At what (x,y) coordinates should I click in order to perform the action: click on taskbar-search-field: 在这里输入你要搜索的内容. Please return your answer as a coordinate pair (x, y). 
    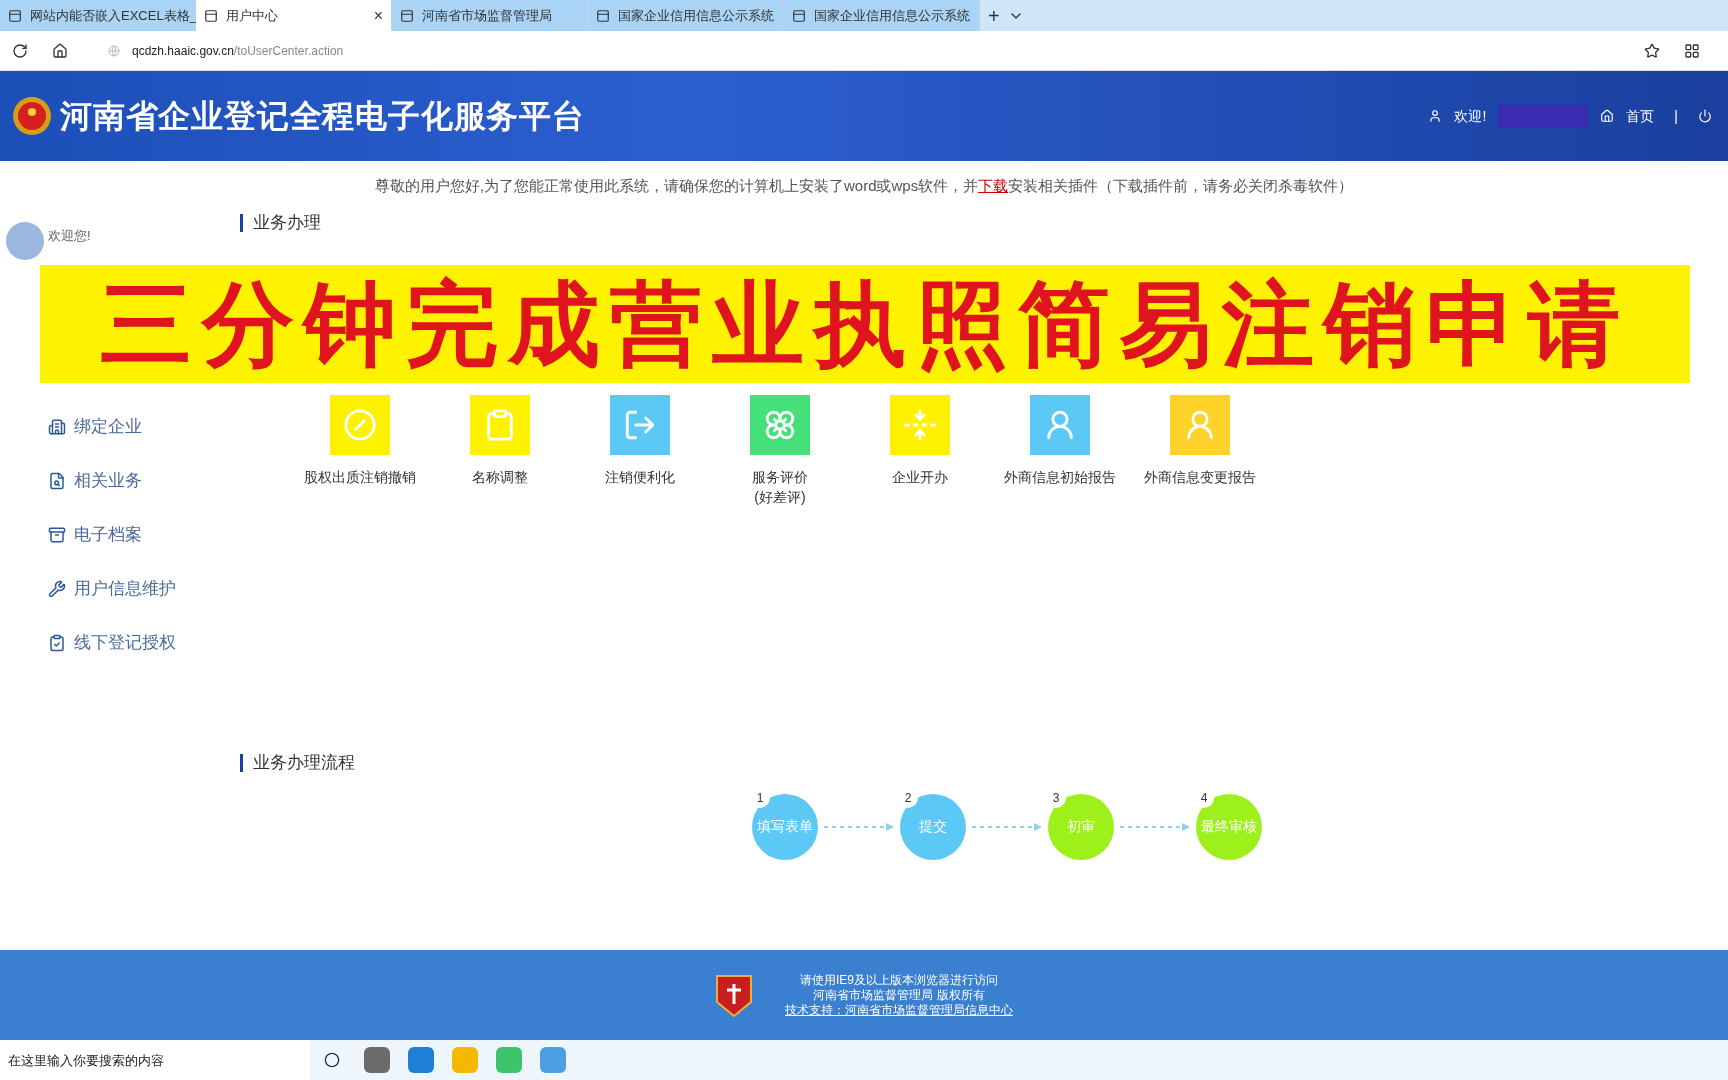
    Looking at the image, I should click on (155, 1060).